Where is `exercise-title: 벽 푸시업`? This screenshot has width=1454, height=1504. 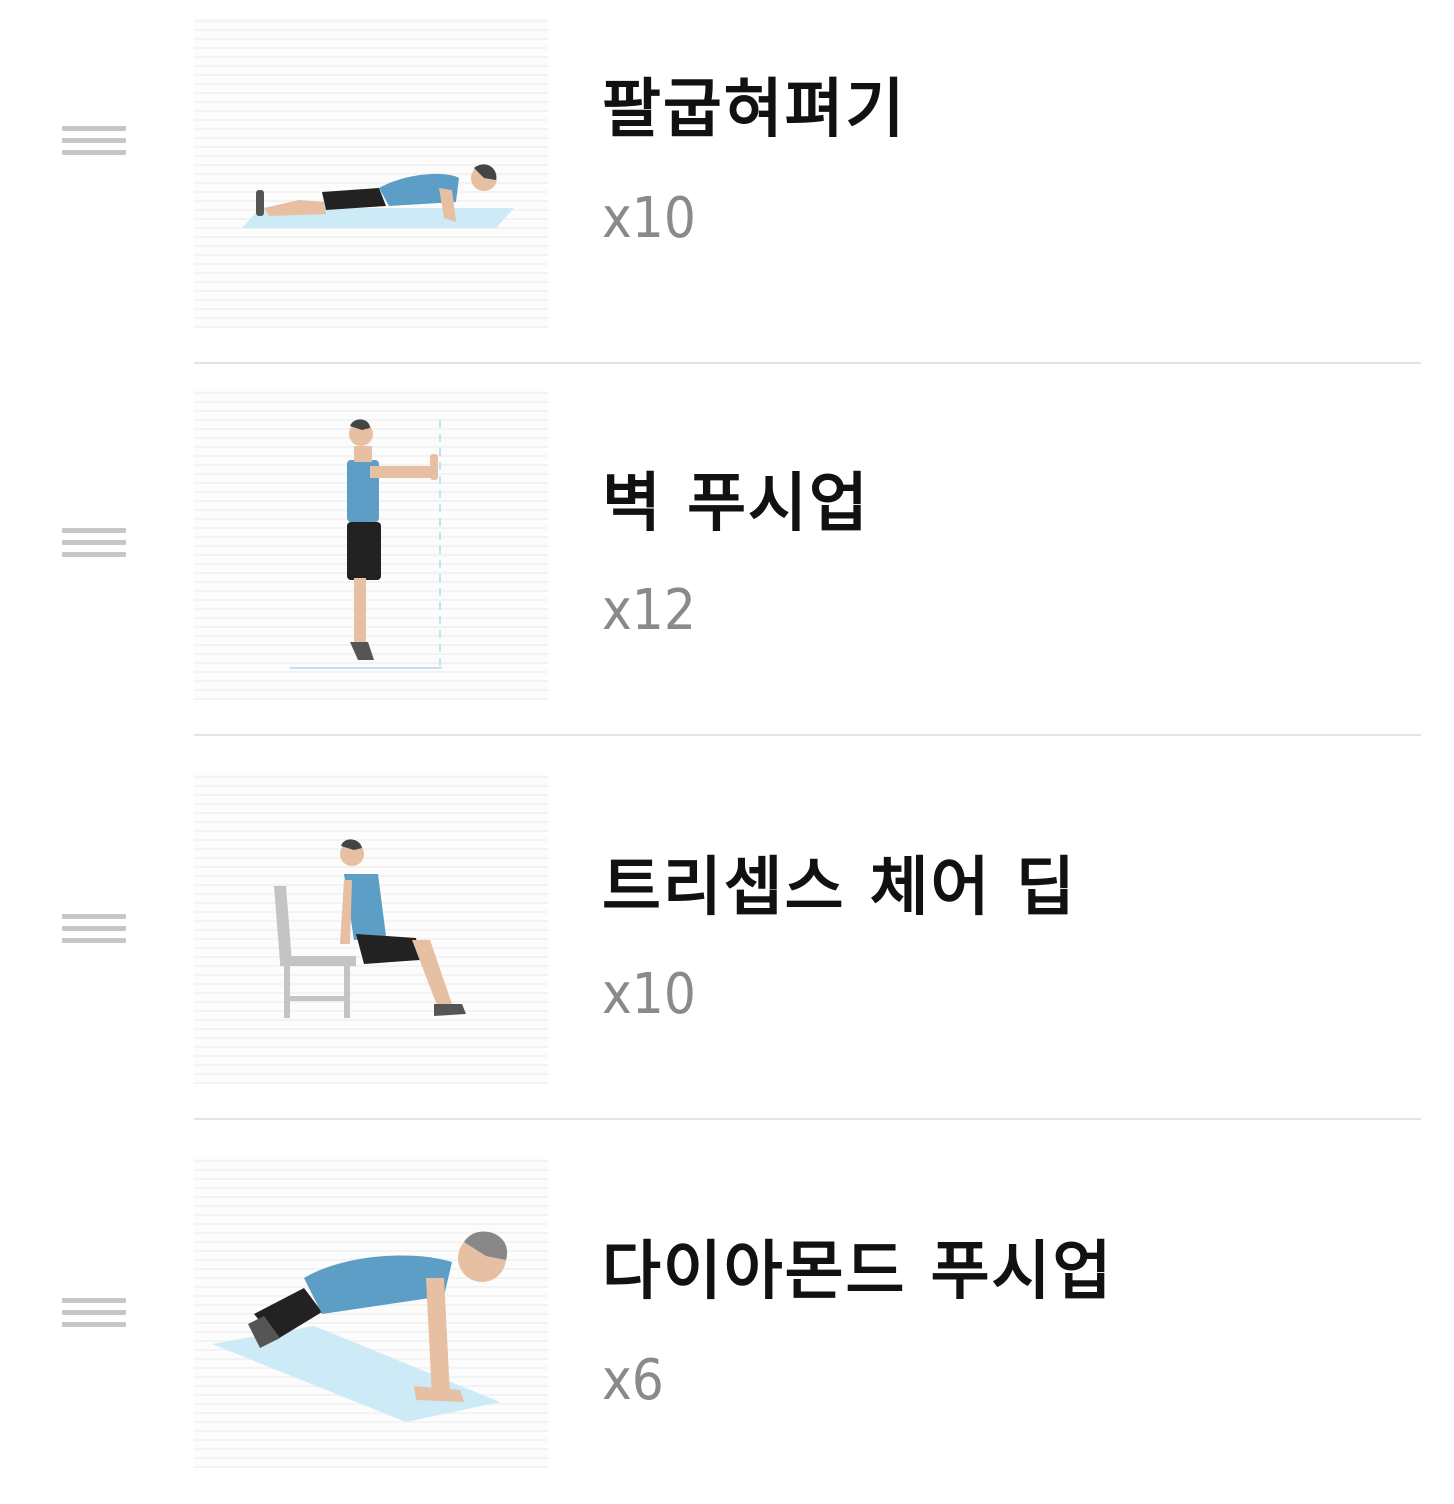
exercise-title: 벽 푸시업 is located at coordinates (736, 504).